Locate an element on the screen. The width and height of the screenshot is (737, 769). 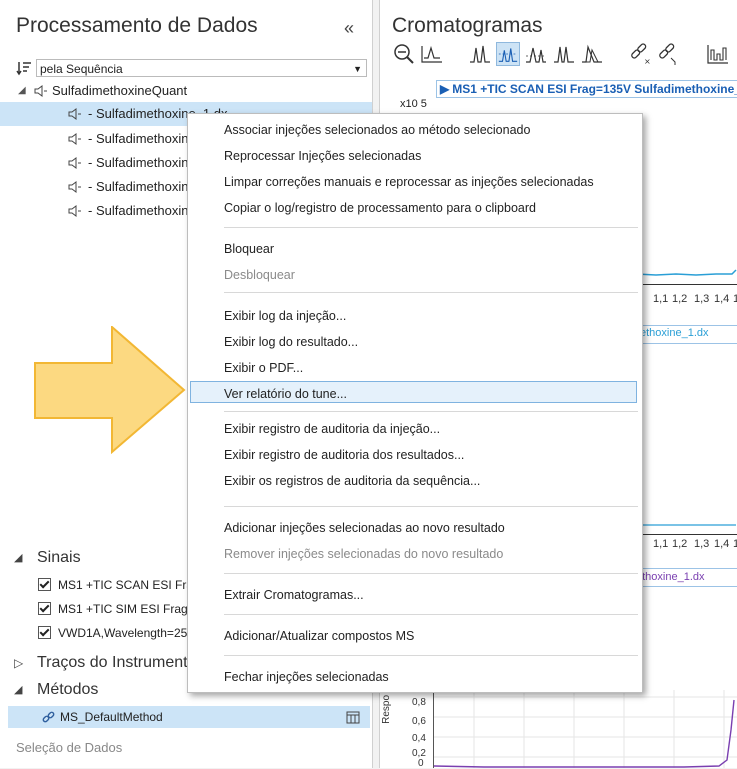
section-signals-title: Sinais is located at coordinates (59, 557).